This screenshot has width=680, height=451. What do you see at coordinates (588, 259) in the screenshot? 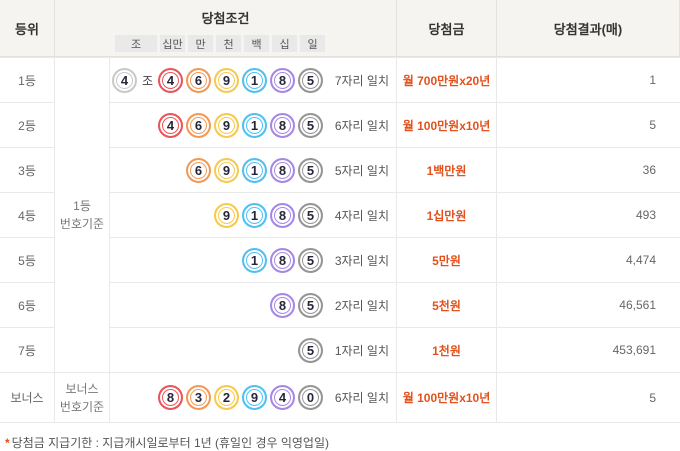
I see `count-cell: 4,474` at bounding box center [588, 259].